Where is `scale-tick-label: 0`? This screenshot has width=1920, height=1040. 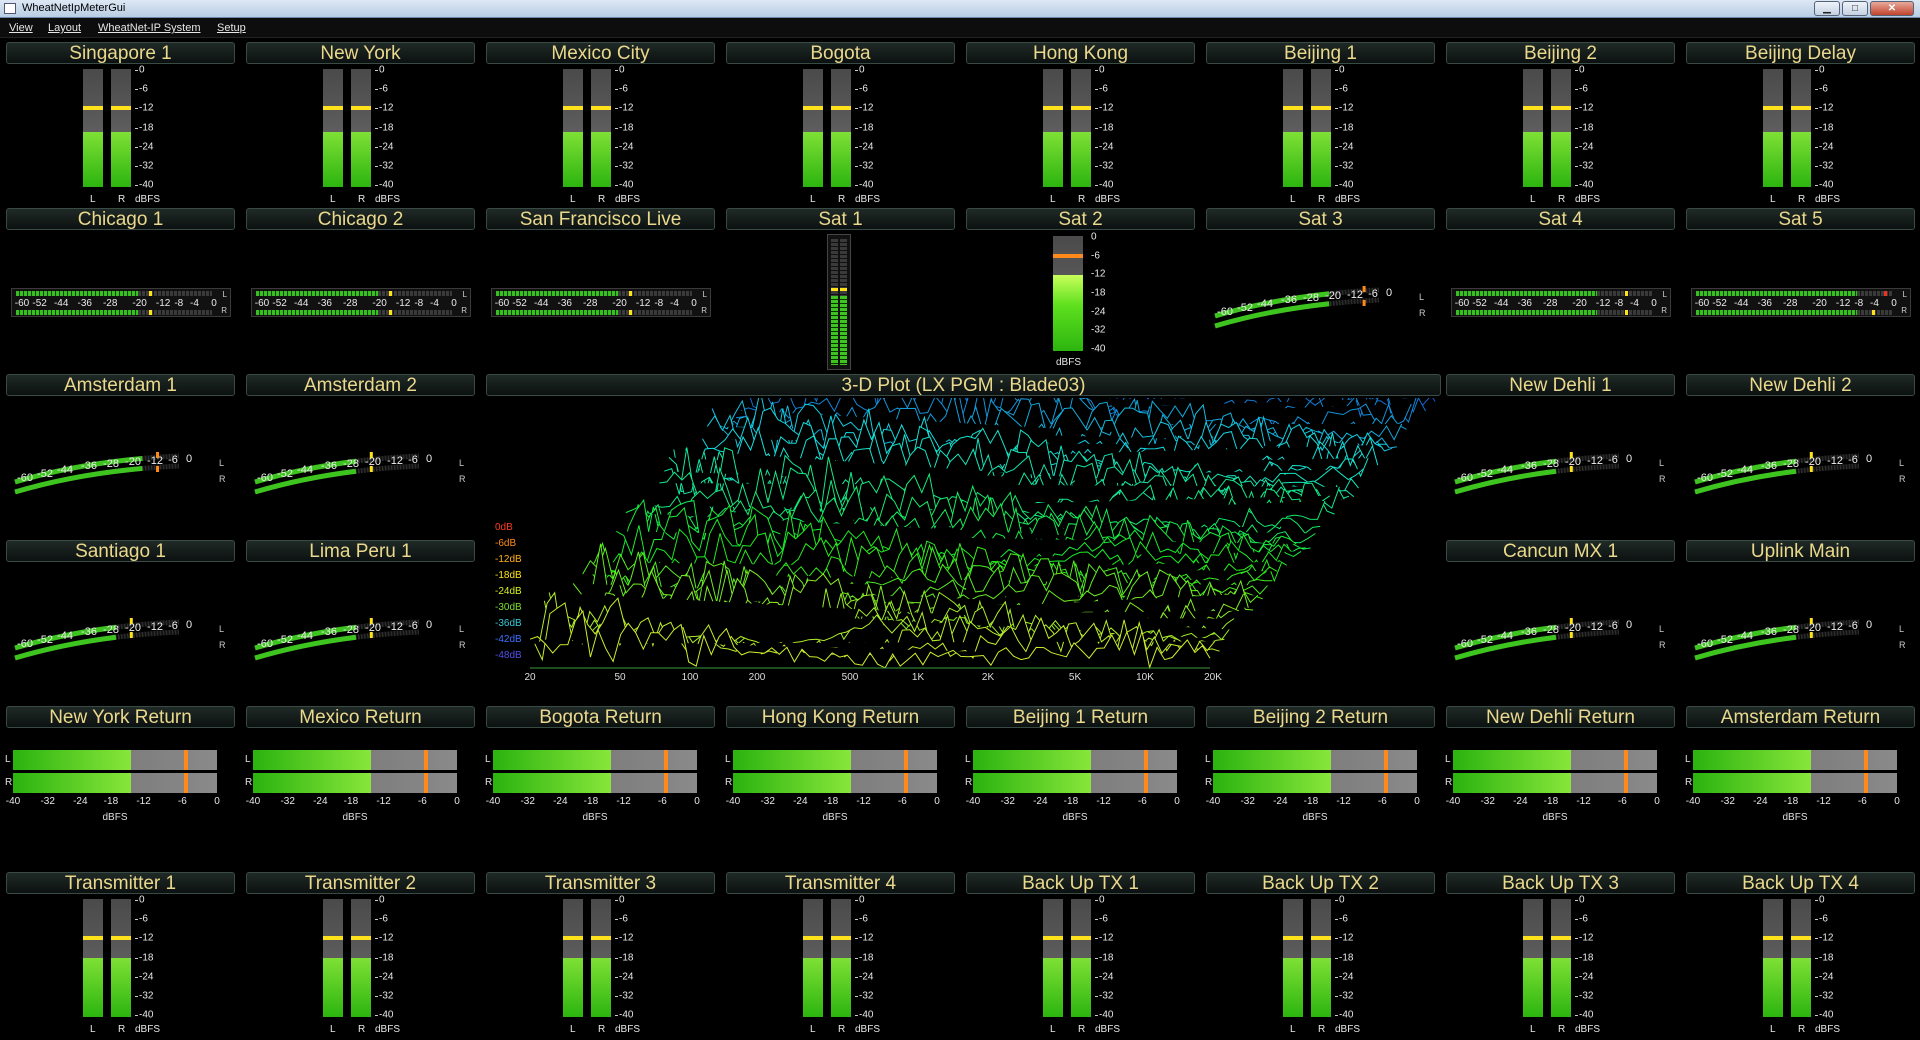 scale-tick-label: 0 is located at coordinates (1897, 801).